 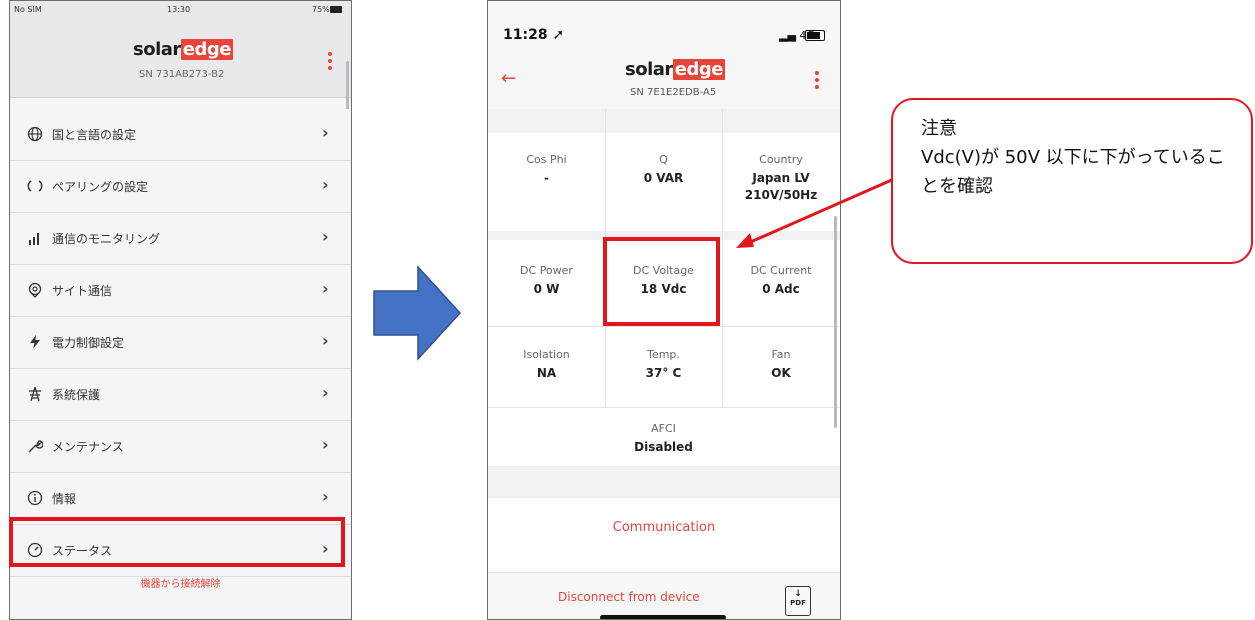 I want to click on device-serial: SN 731AB273-B2, so click(x=182, y=74).